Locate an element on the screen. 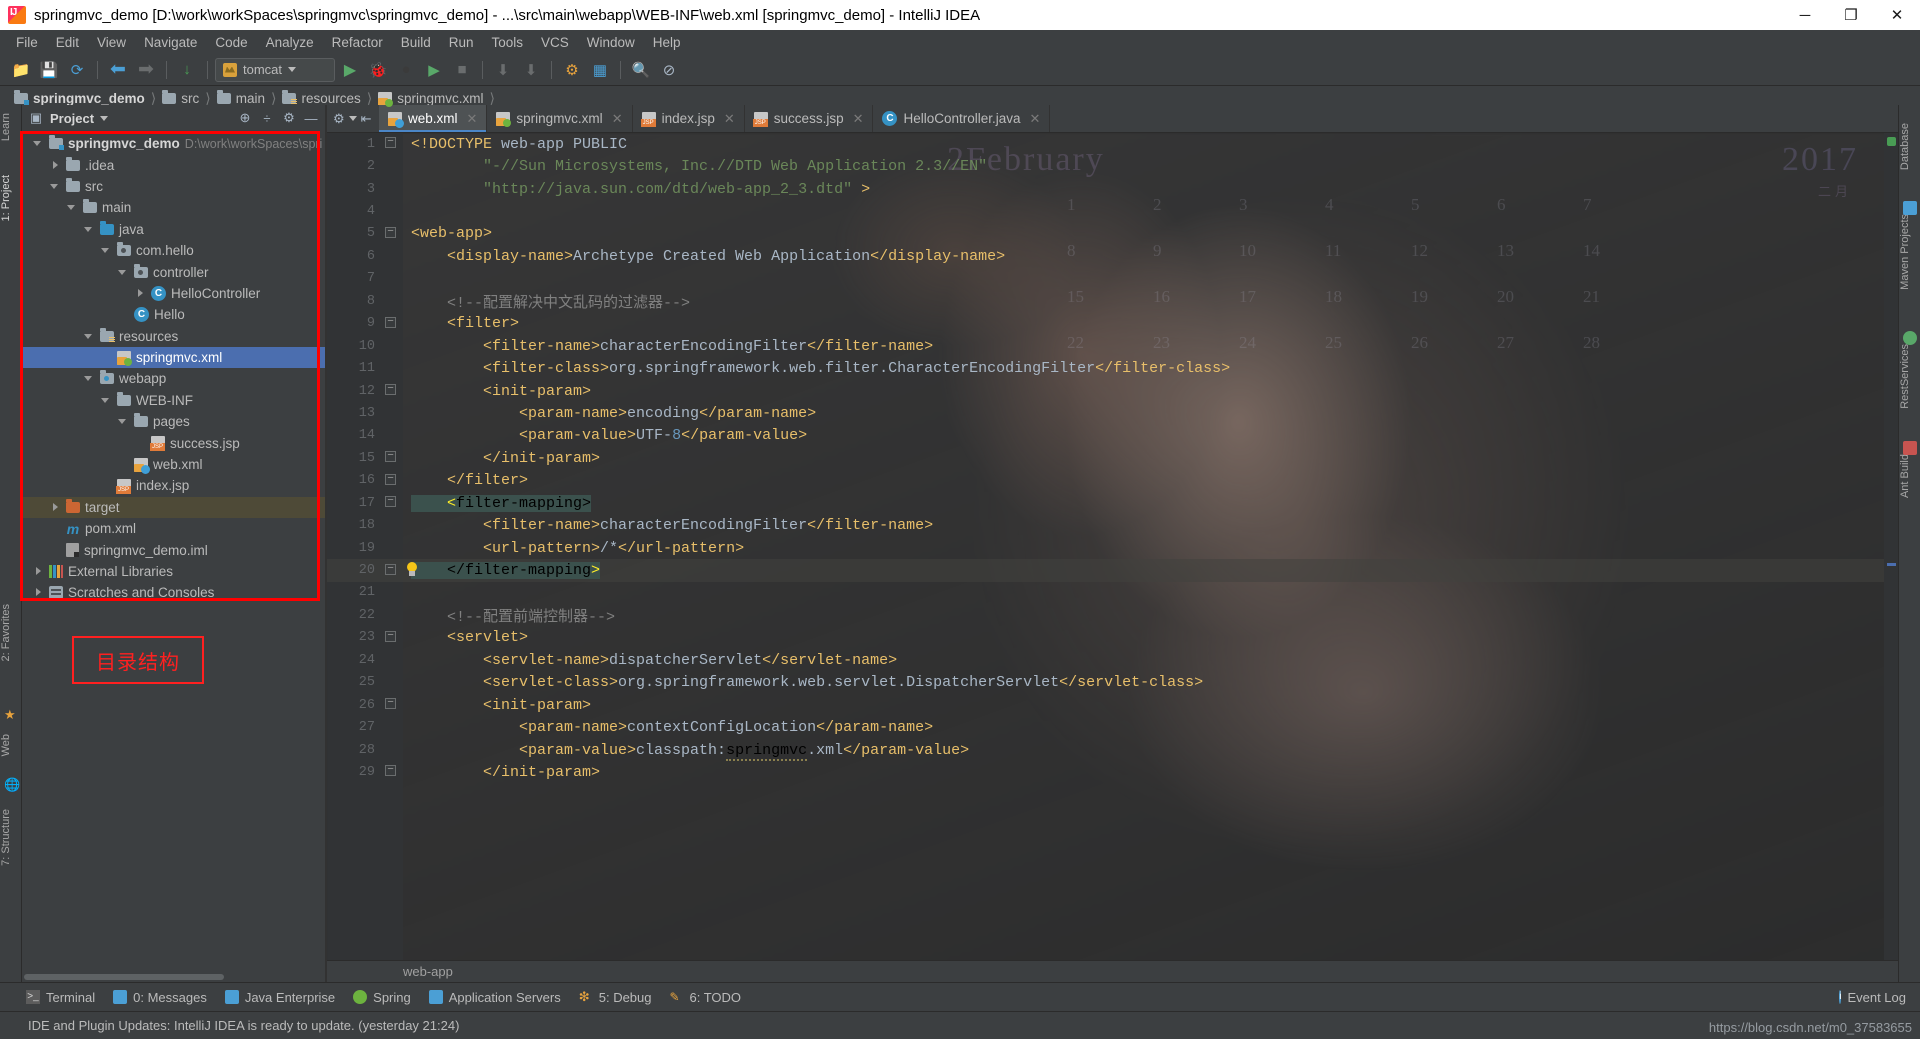 The width and height of the screenshot is (1920, 1039). code-line-16: 16 </filter> is located at coordinates (1112, 481).